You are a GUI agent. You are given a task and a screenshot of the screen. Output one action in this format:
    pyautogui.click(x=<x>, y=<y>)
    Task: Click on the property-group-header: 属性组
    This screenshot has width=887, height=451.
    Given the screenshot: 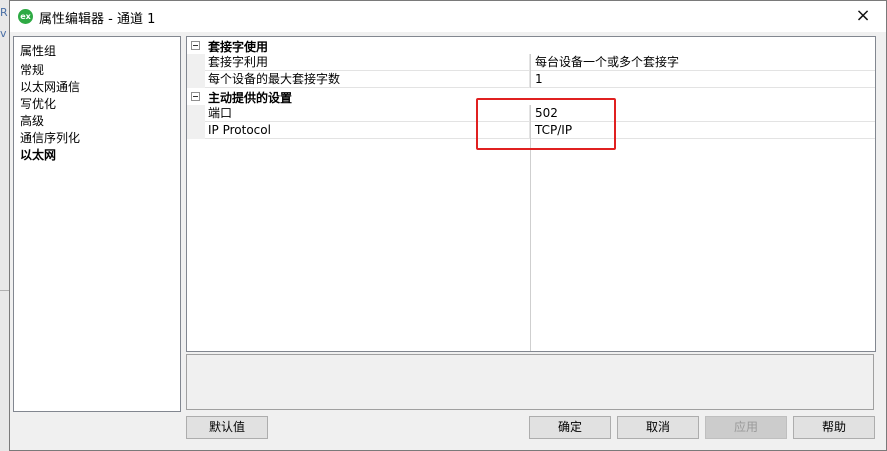 What is the action you would take?
    pyautogui.click(x=38, y=51)
    